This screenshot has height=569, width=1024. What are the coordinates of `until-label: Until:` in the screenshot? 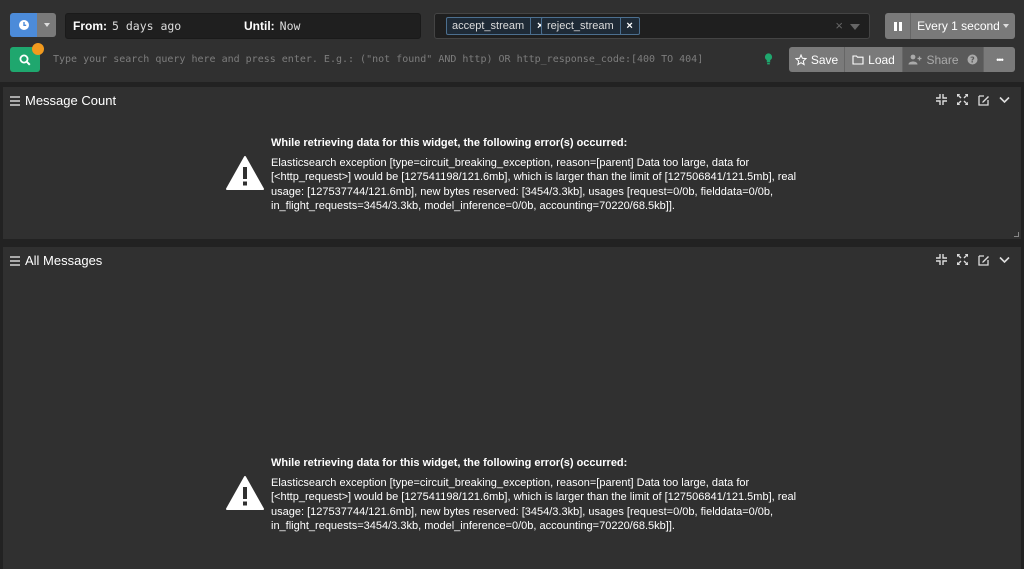 It's located at (259, 26).